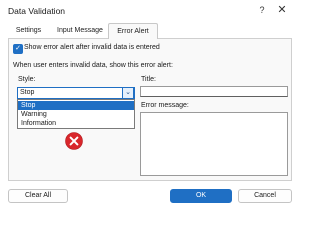  I want to click on cancel-button: Cancel, so click(265, 196).